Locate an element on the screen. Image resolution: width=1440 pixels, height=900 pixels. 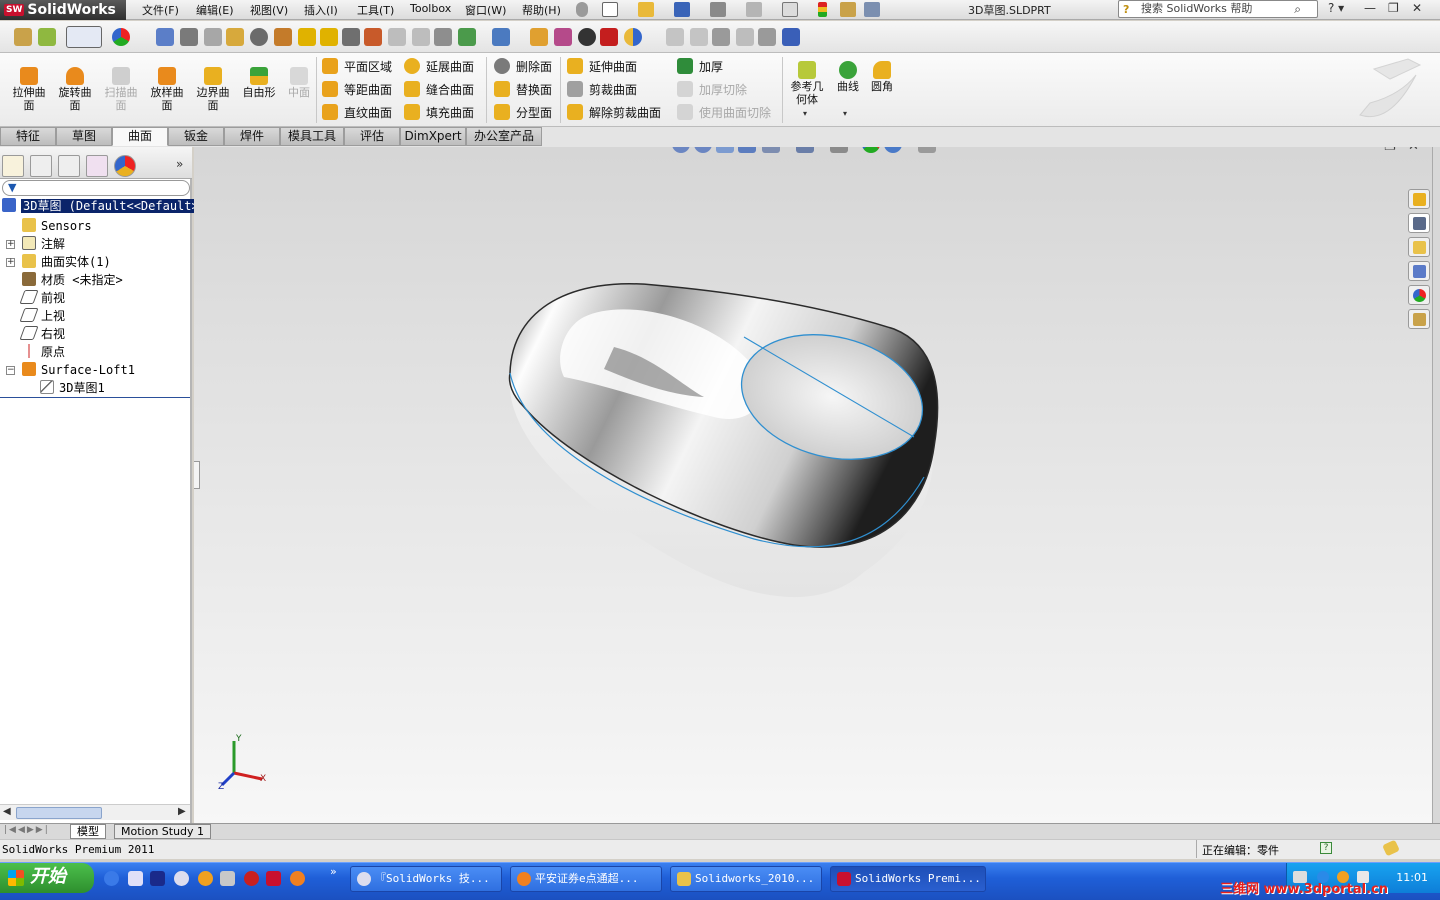
symmetry-check-icon is located at coordinates (609, 37).